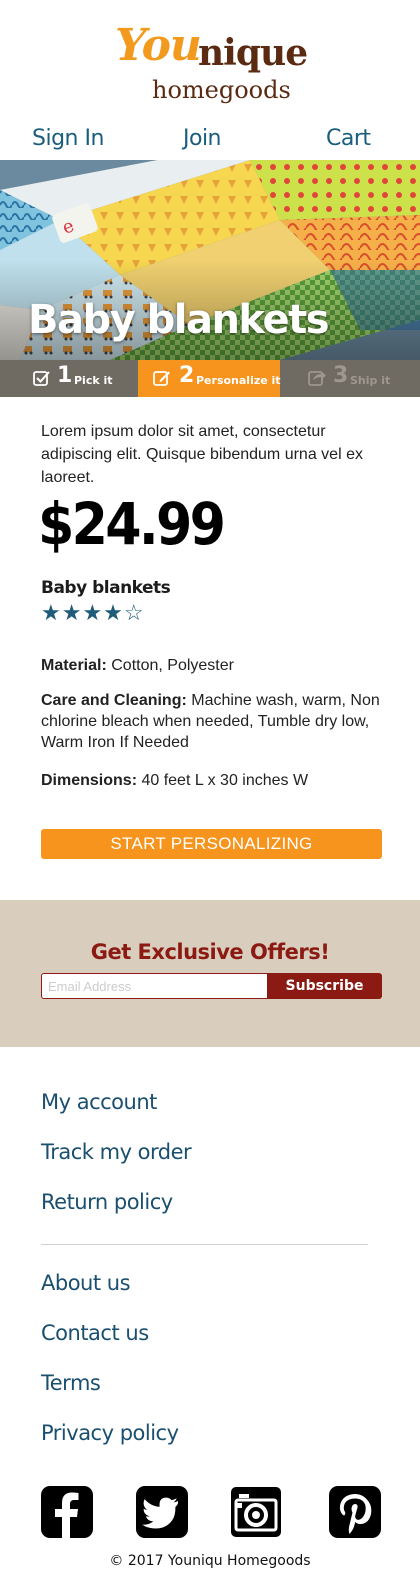 The width and height of the screenshot is (420, 1588). Describe the element at coordinates (99, 1102) in the screenshot. I see `footer-link-my-account: My account` at that location.